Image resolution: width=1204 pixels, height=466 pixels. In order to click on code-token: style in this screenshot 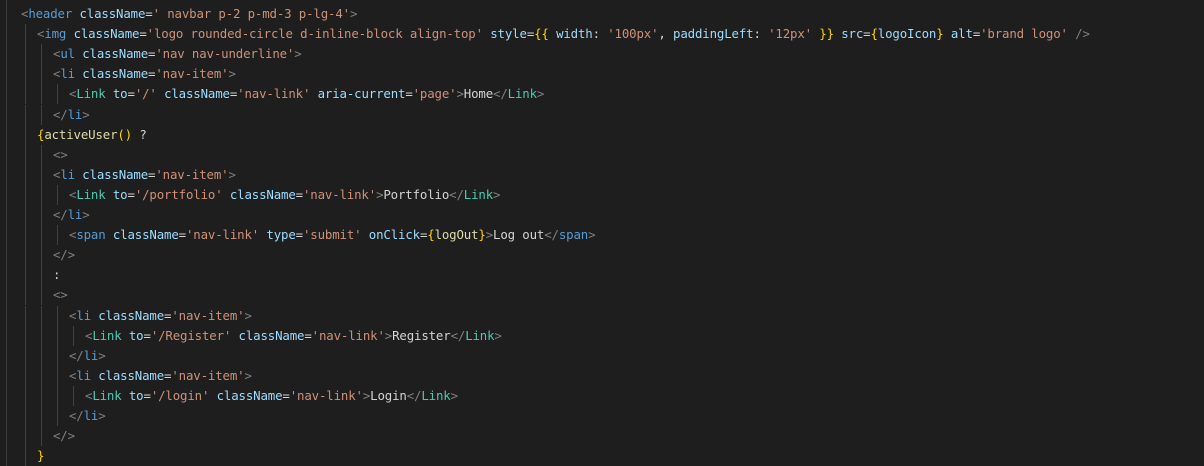, I will do `click(508, 34)`.